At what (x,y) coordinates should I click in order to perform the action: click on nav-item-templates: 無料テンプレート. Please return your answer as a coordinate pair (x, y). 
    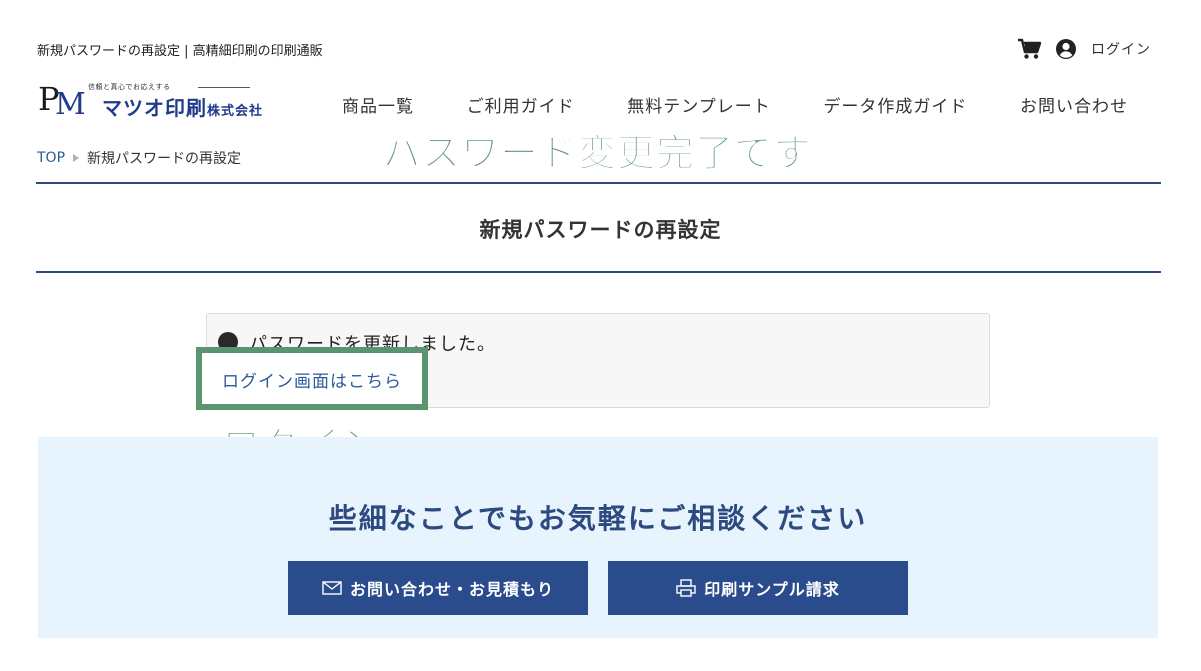
    Looking at the image, I should click on (699, 104).